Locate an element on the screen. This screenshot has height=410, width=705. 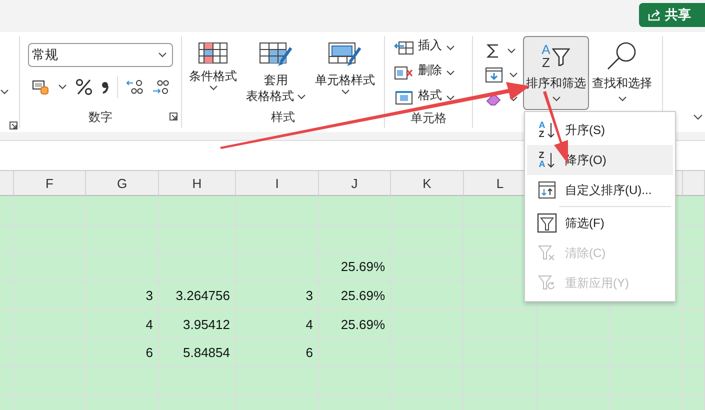
share-icon is located at coordinates (654, 15).